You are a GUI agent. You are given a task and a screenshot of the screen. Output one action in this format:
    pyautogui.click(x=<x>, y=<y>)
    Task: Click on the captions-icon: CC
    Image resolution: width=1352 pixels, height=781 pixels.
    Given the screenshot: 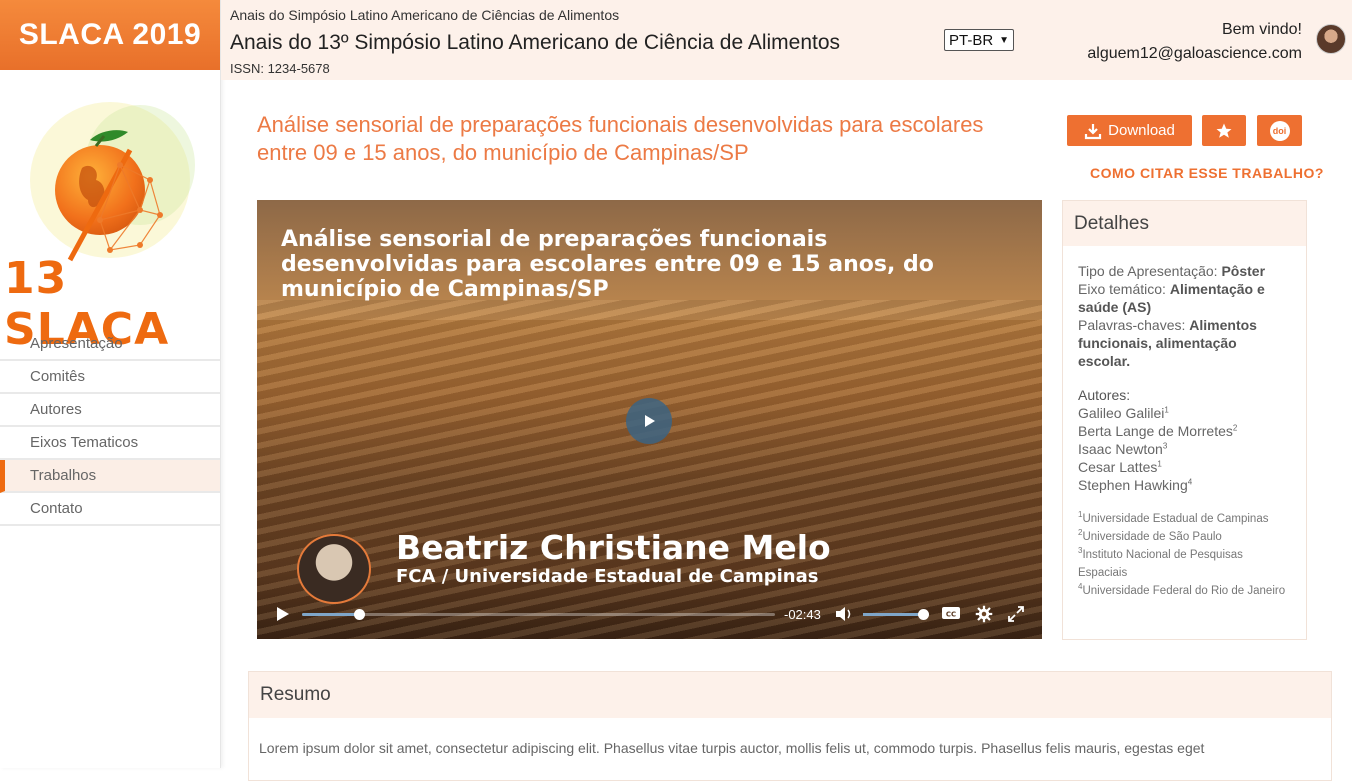 What is the action you would take?
    pyautogui.click(x=951, y=614)
    